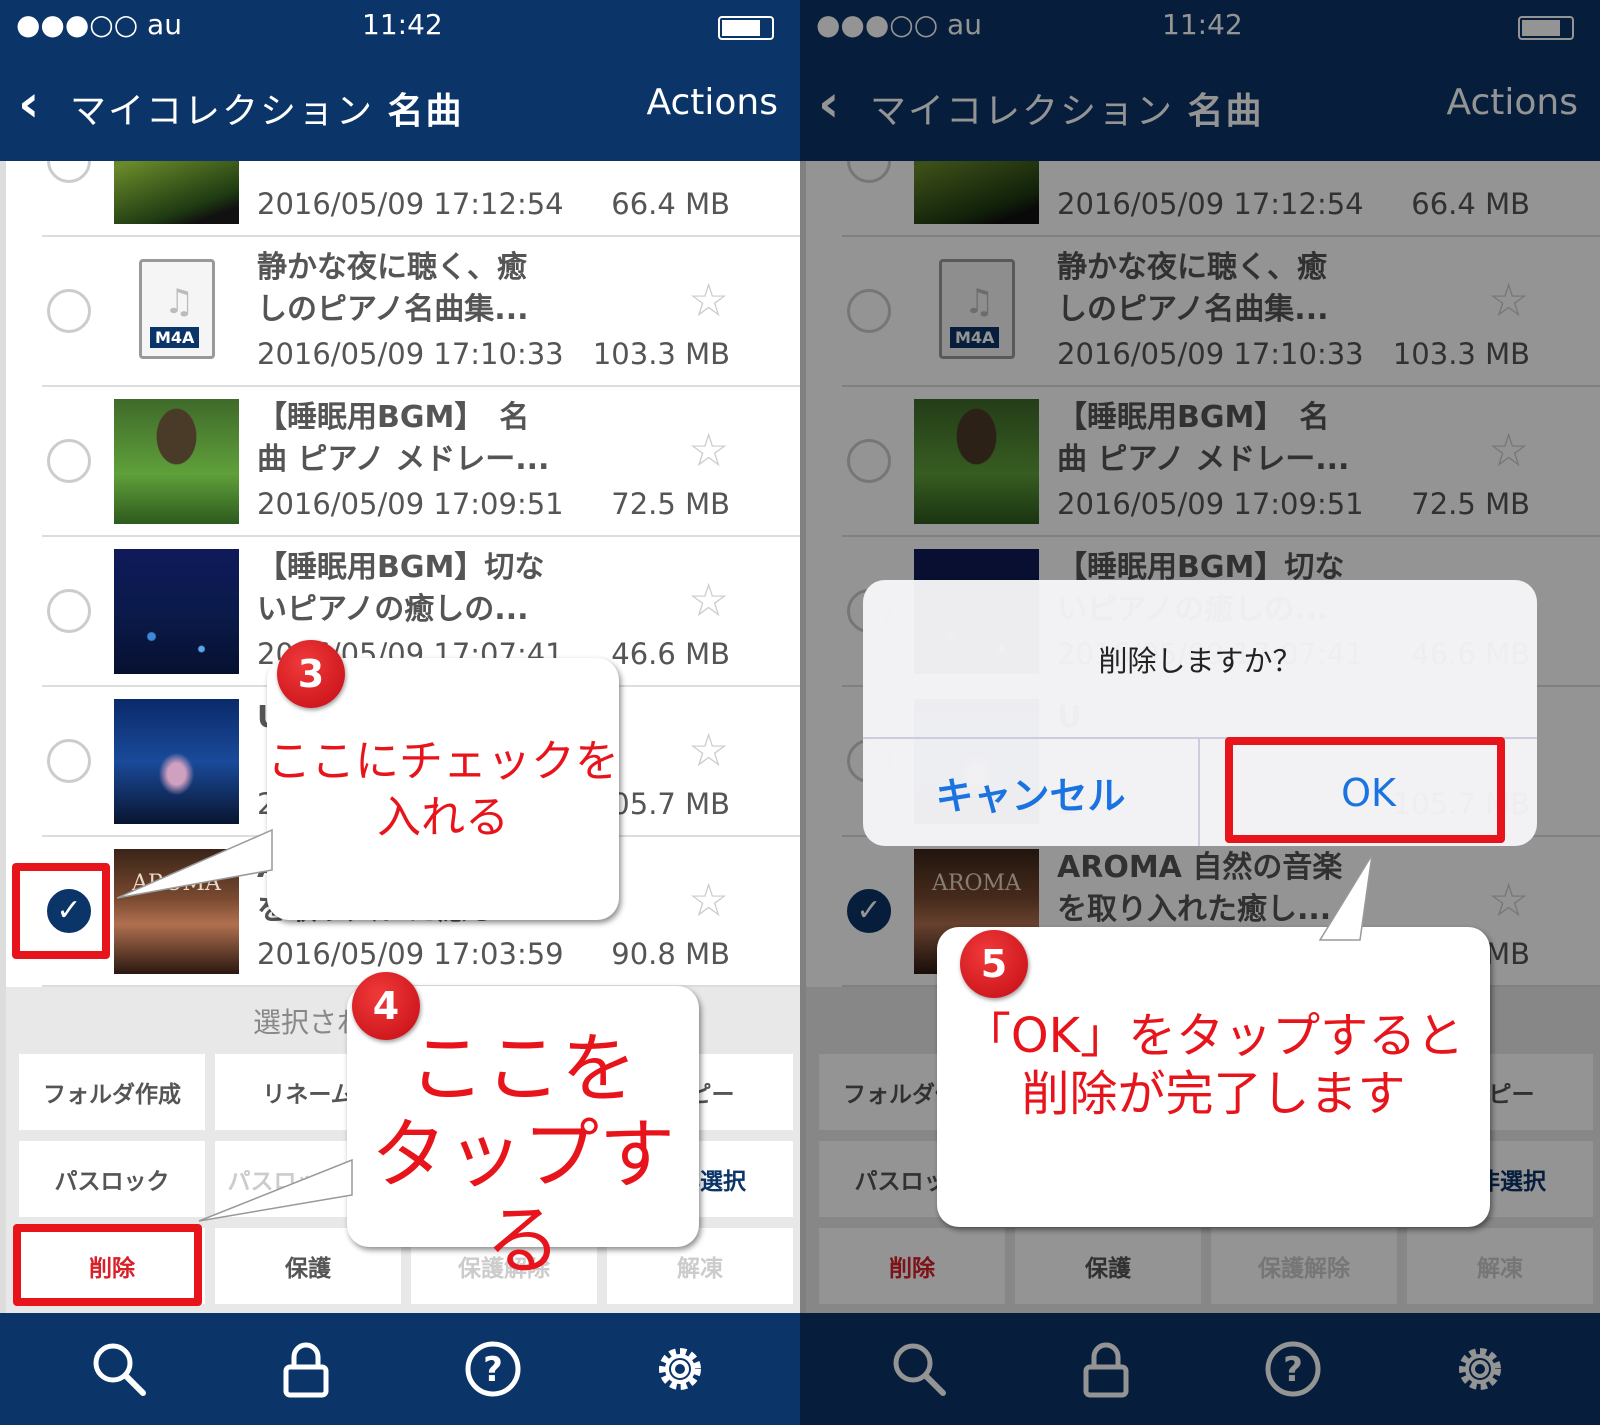 This screenshot has height=1425, width=1600. What do you see at coordinates (392, 267) in the screenshot?
I see `title-line: 静かな夜に聴く、癒` at bounding box center [392, 267].